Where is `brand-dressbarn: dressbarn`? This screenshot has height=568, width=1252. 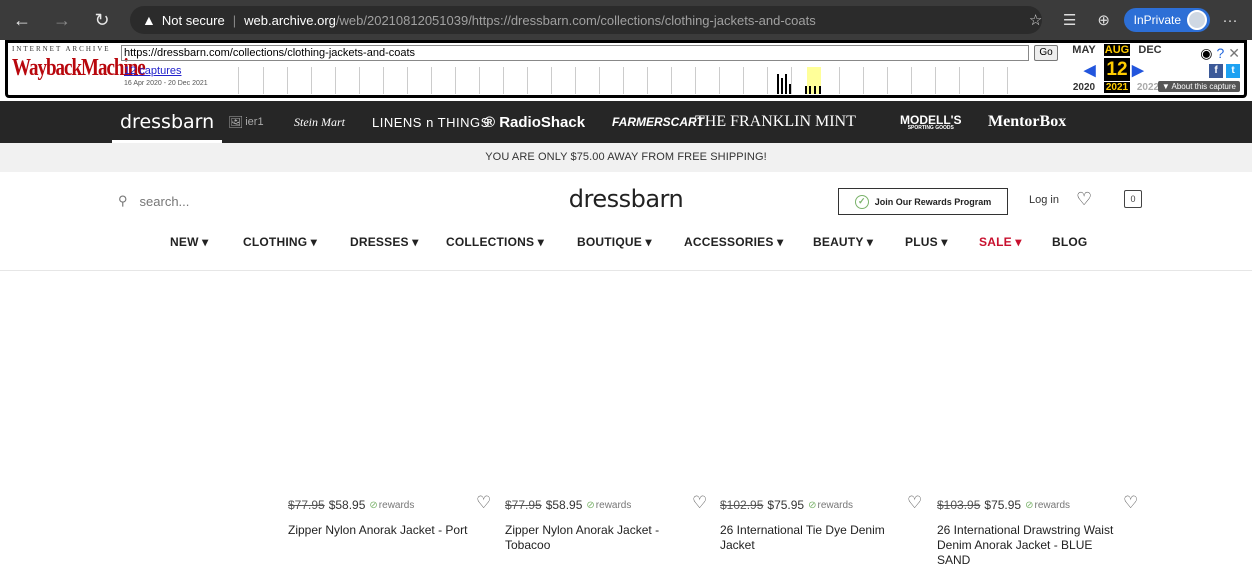 brand-dressbarn: dressbarn is located at coordinates (167, 122).